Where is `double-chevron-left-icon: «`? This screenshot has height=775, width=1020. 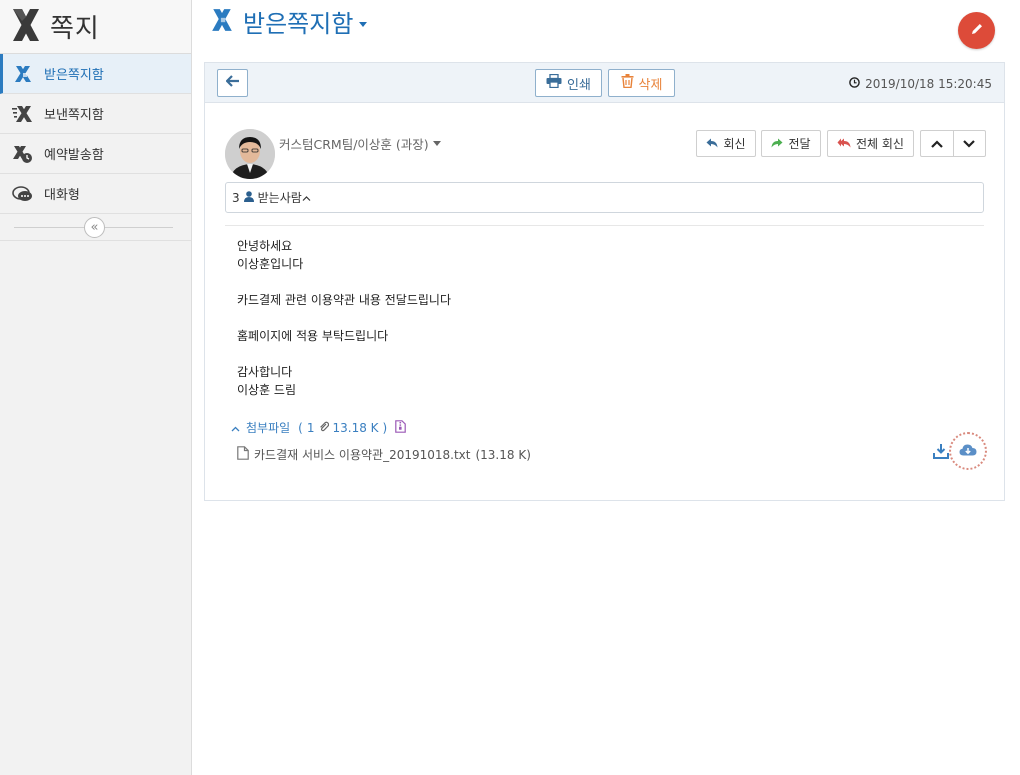 double-chevron-left-icon: « is located at coordinates (94, 227).